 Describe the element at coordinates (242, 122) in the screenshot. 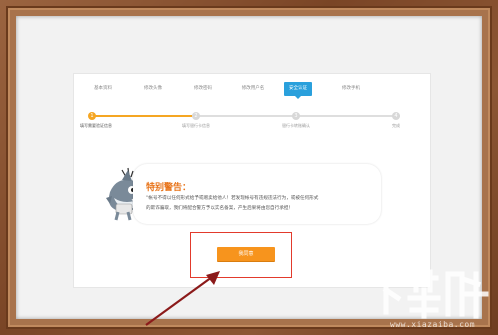

I see `verification-steps: 1 2 3 4 填写需要验证信息 填写银行卡信息 银行卡转账确认 完成` at that location.